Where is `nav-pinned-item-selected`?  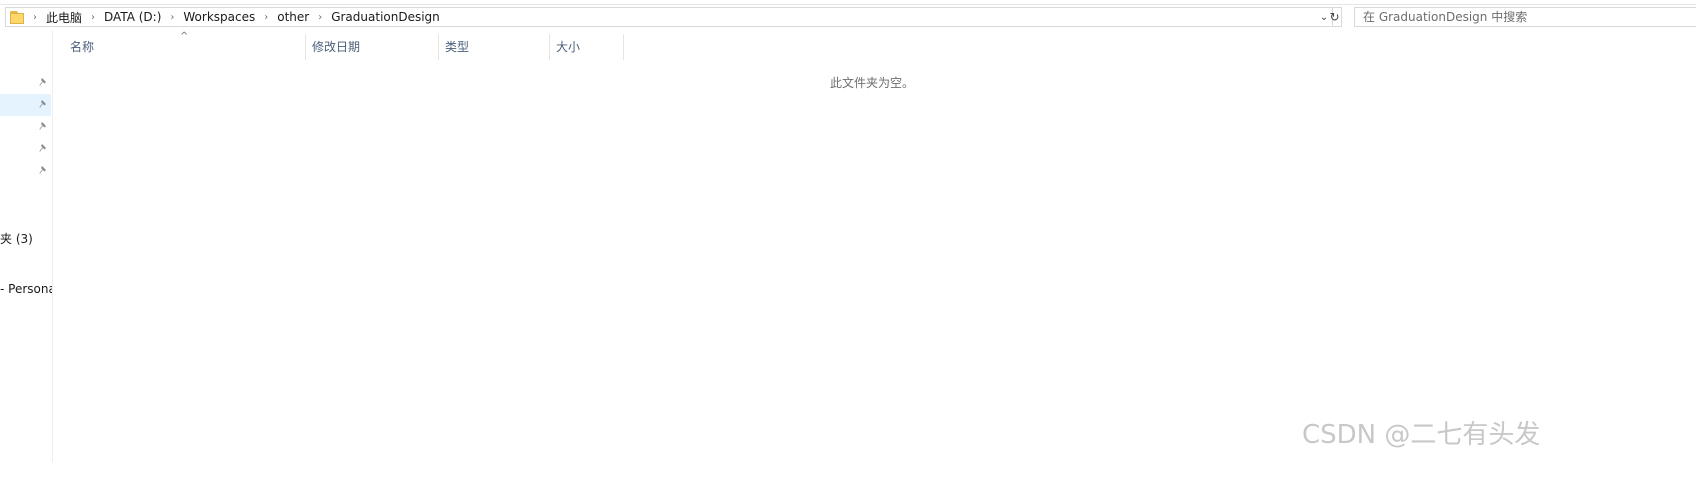 nav-pinned-item-selected is located at coordinates (25, 105).